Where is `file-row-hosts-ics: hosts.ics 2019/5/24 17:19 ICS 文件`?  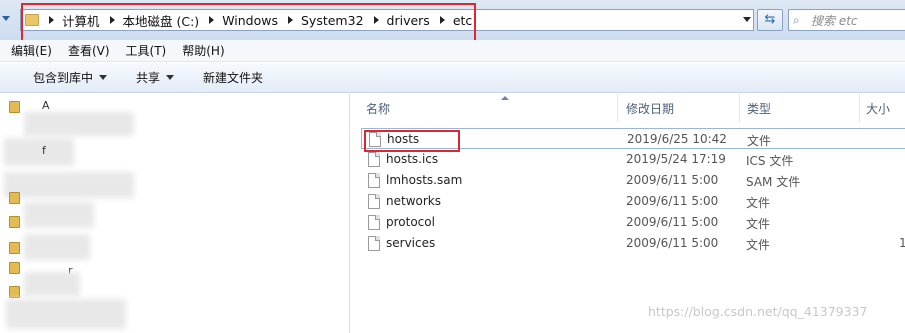
file-row-hosts-ics: hosts.ics 2019/5/24 17:19 ICS 文件 is located at coordinates (633, 159).